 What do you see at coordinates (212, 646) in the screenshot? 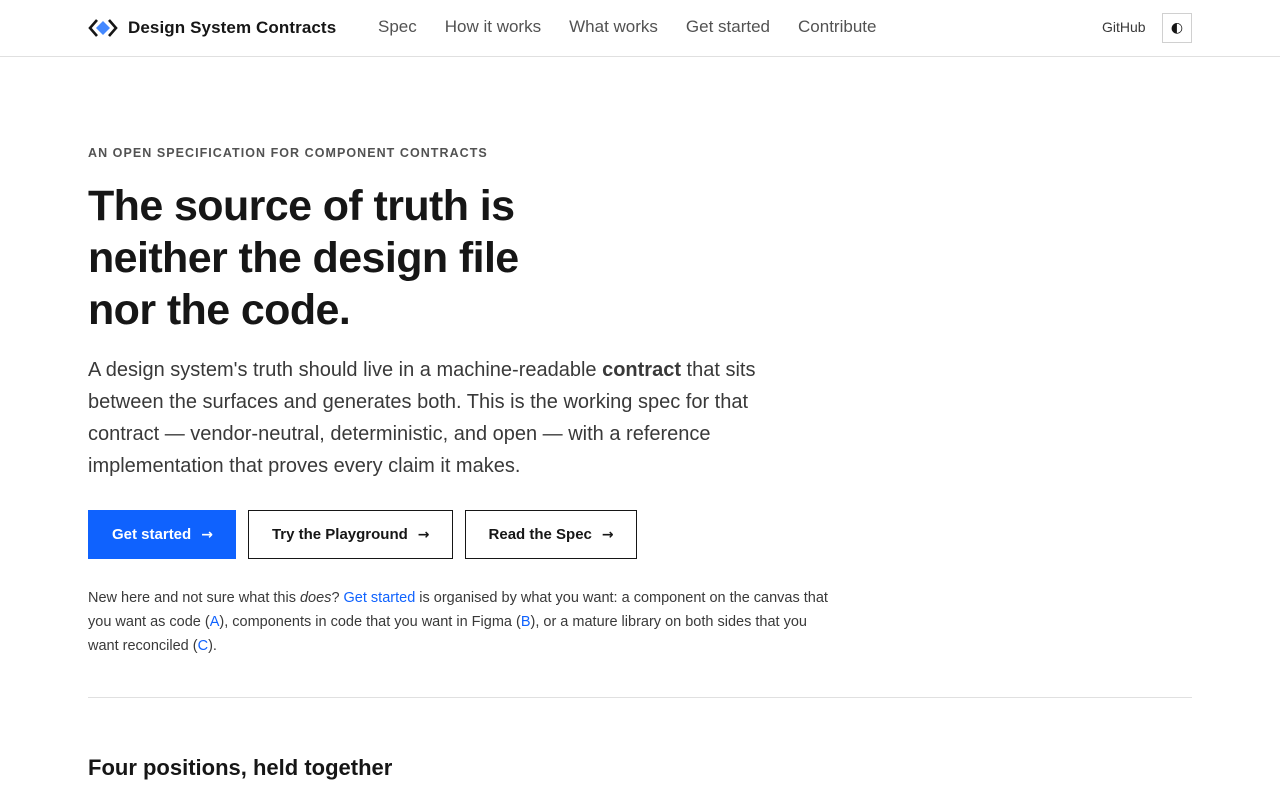
I see `note-text: ).` at bounding box center [212, 646].